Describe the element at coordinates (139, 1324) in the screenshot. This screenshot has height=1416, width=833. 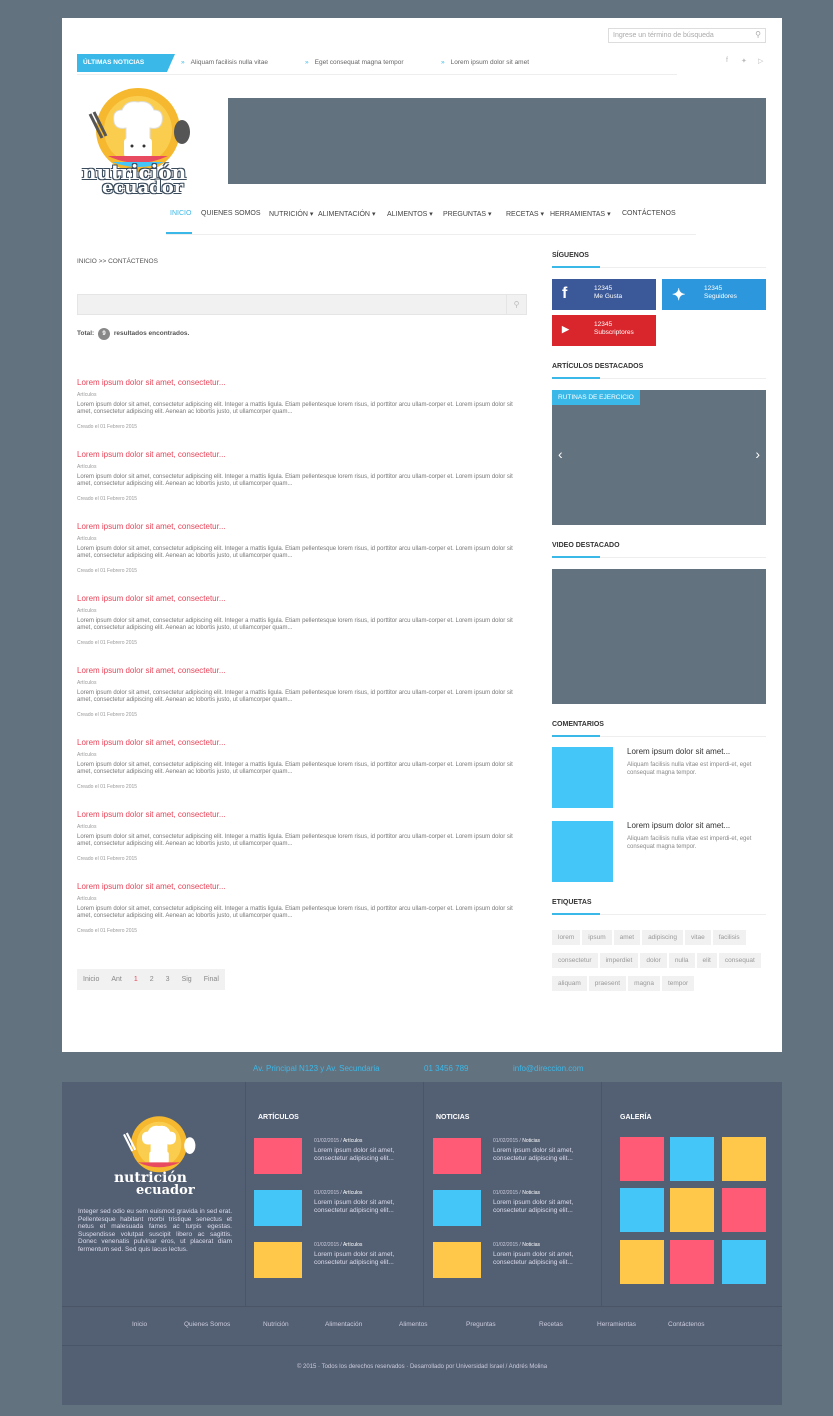
I see `footer-nav-inicio: Inicio` at that location.